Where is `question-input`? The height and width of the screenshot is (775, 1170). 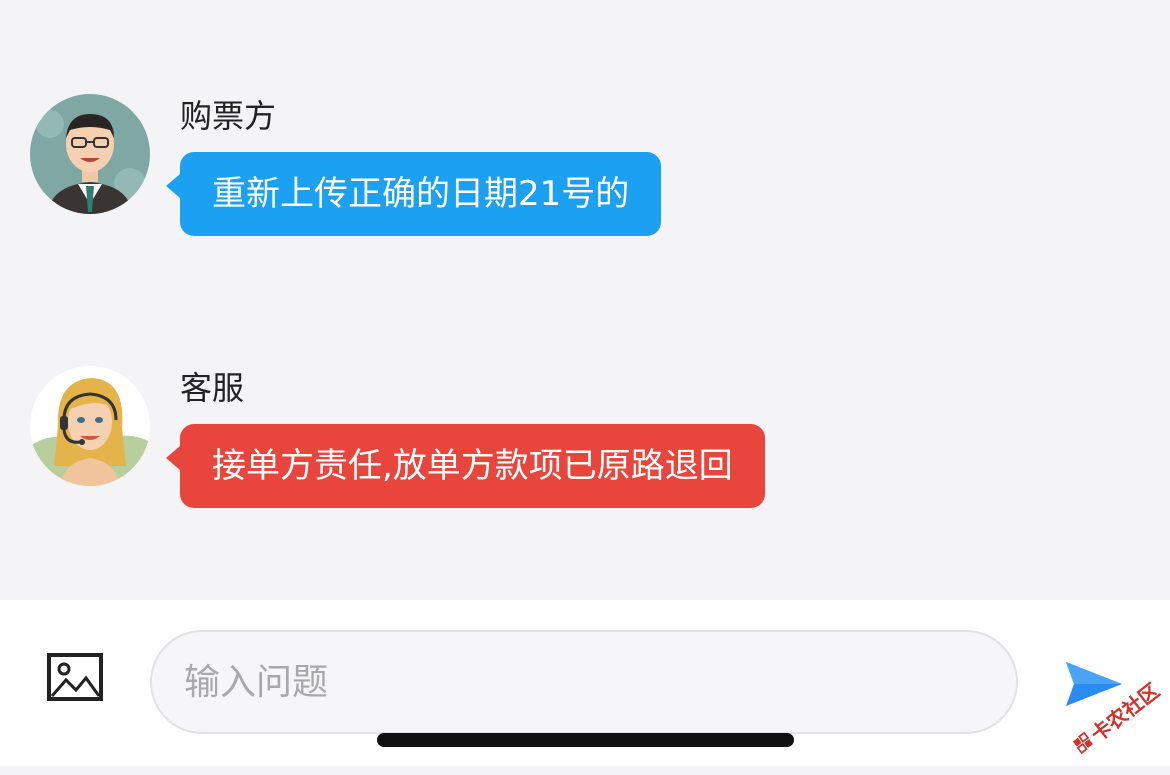 question-input is located at coordinates (584, 682).